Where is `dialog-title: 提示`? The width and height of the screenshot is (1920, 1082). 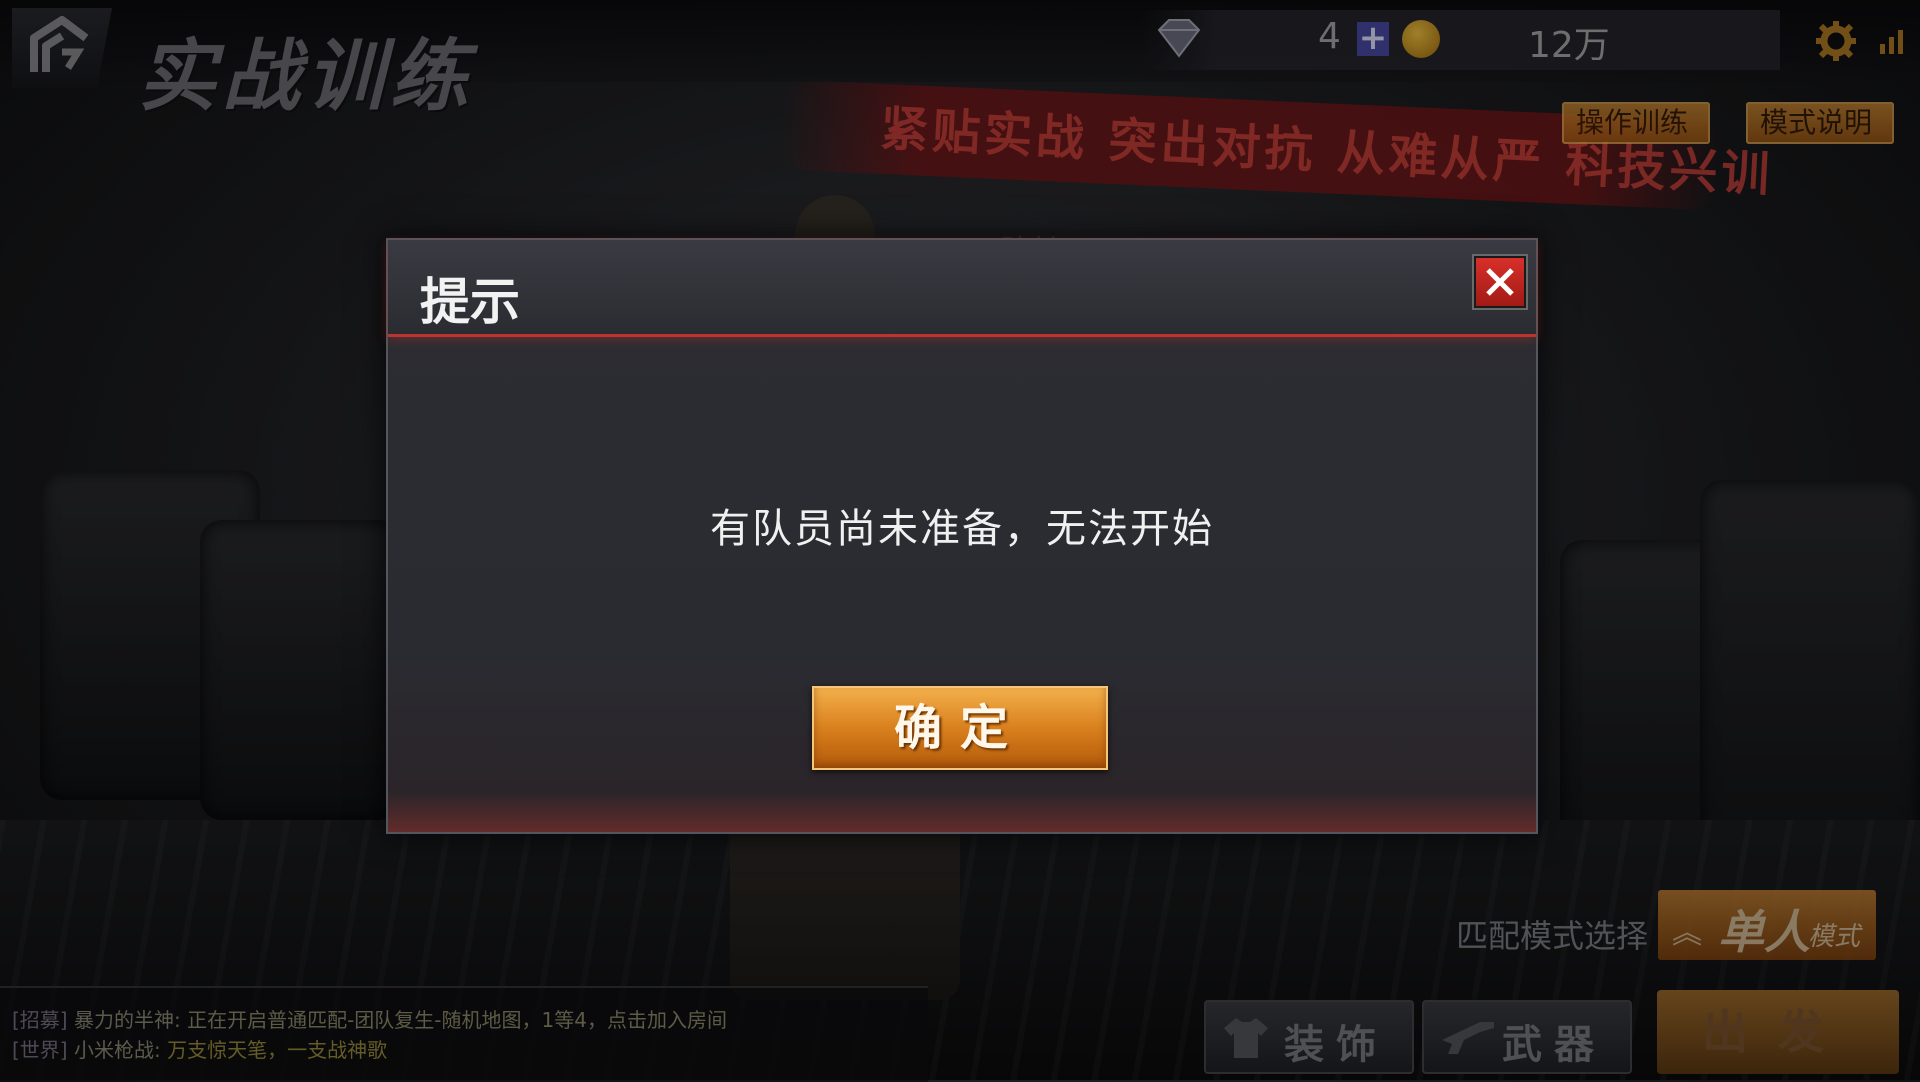 dialog-title: 提示 is located at coordinates (470, 302).